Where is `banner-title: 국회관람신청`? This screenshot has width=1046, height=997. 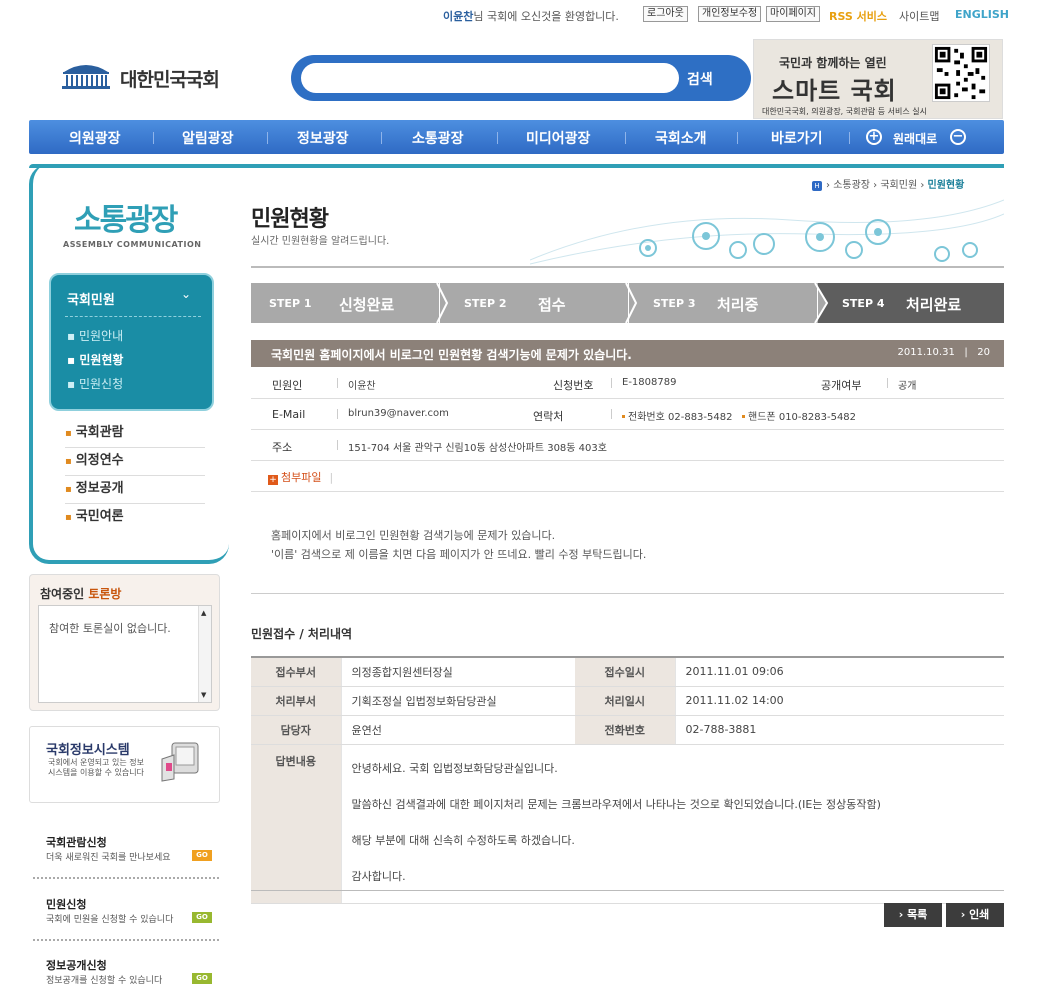
banner-title: 국회관람신청 is located at coordinates (76, 842).